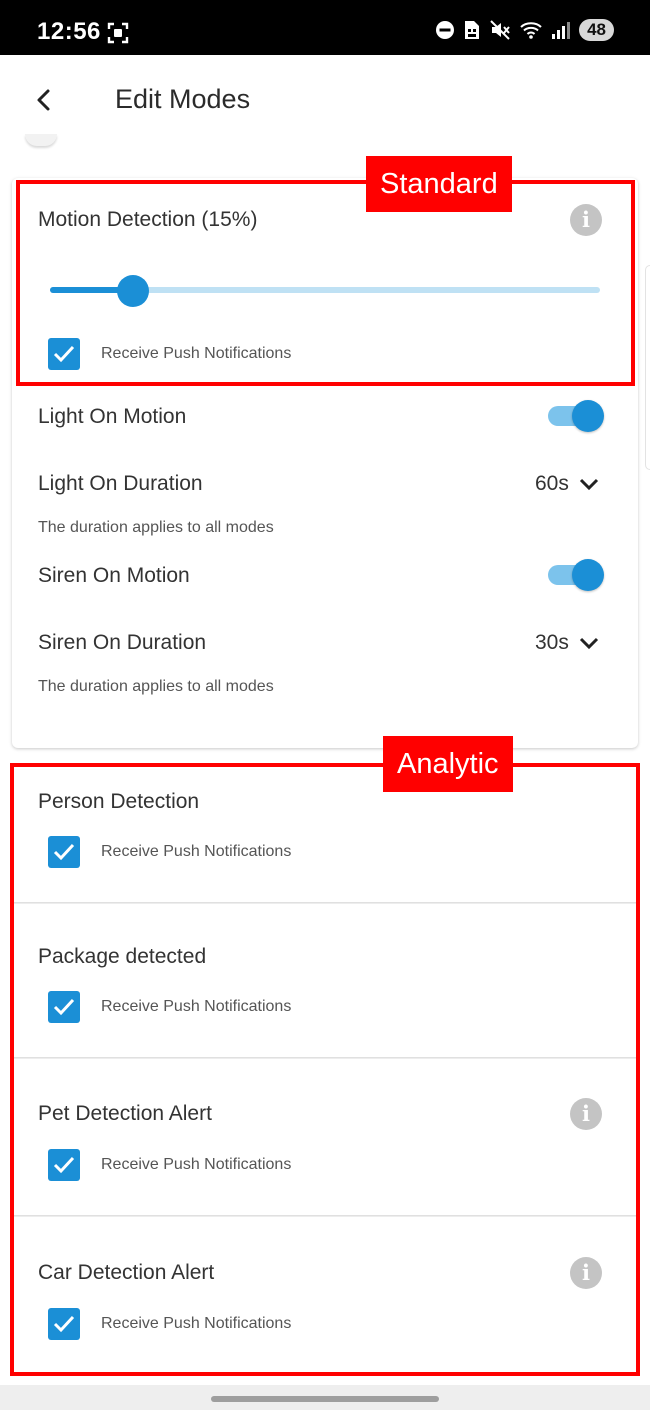 Image resolution: width=650 pixels, height=1410 pixels. I want to click on siren-on-motion-label: Siren On Motion, so click(114, 575).